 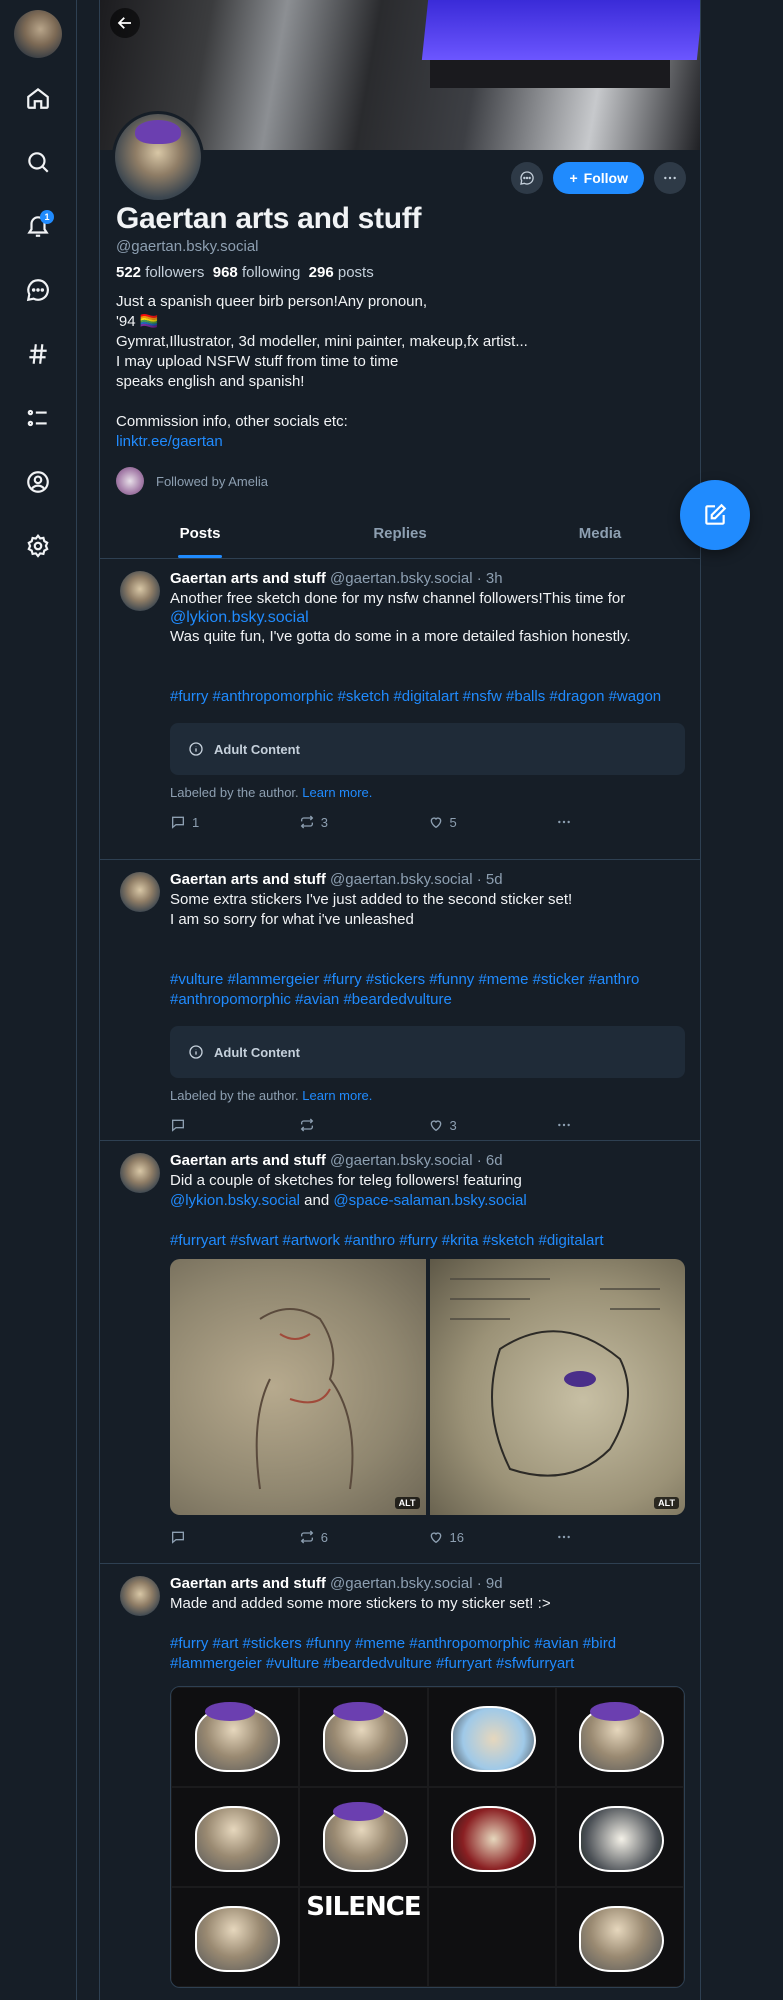 I want to click on notification-badge: 1, so click(x=47, y=217).